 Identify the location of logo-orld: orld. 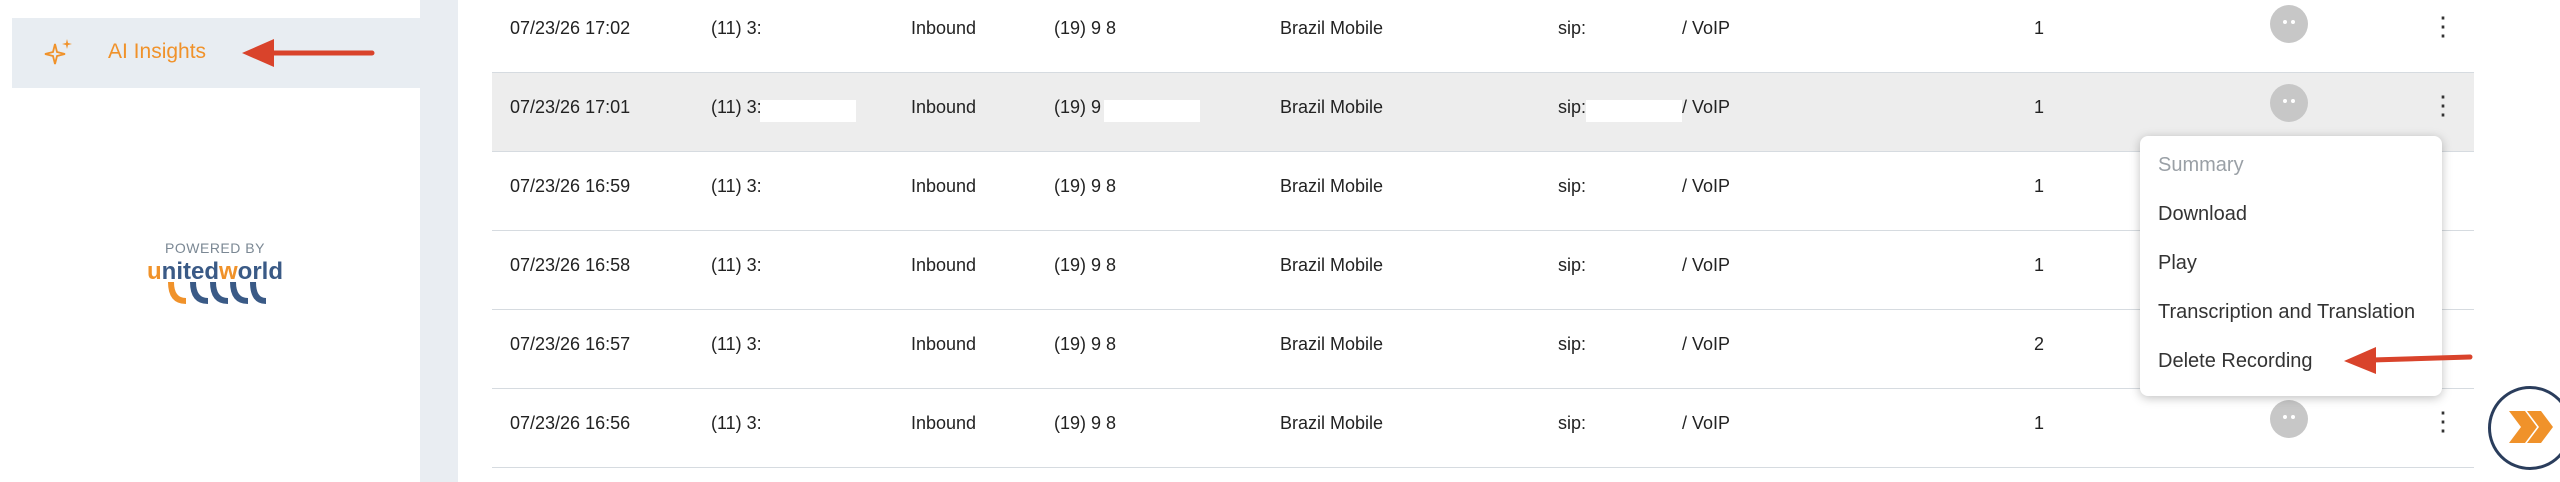
(260, 271).